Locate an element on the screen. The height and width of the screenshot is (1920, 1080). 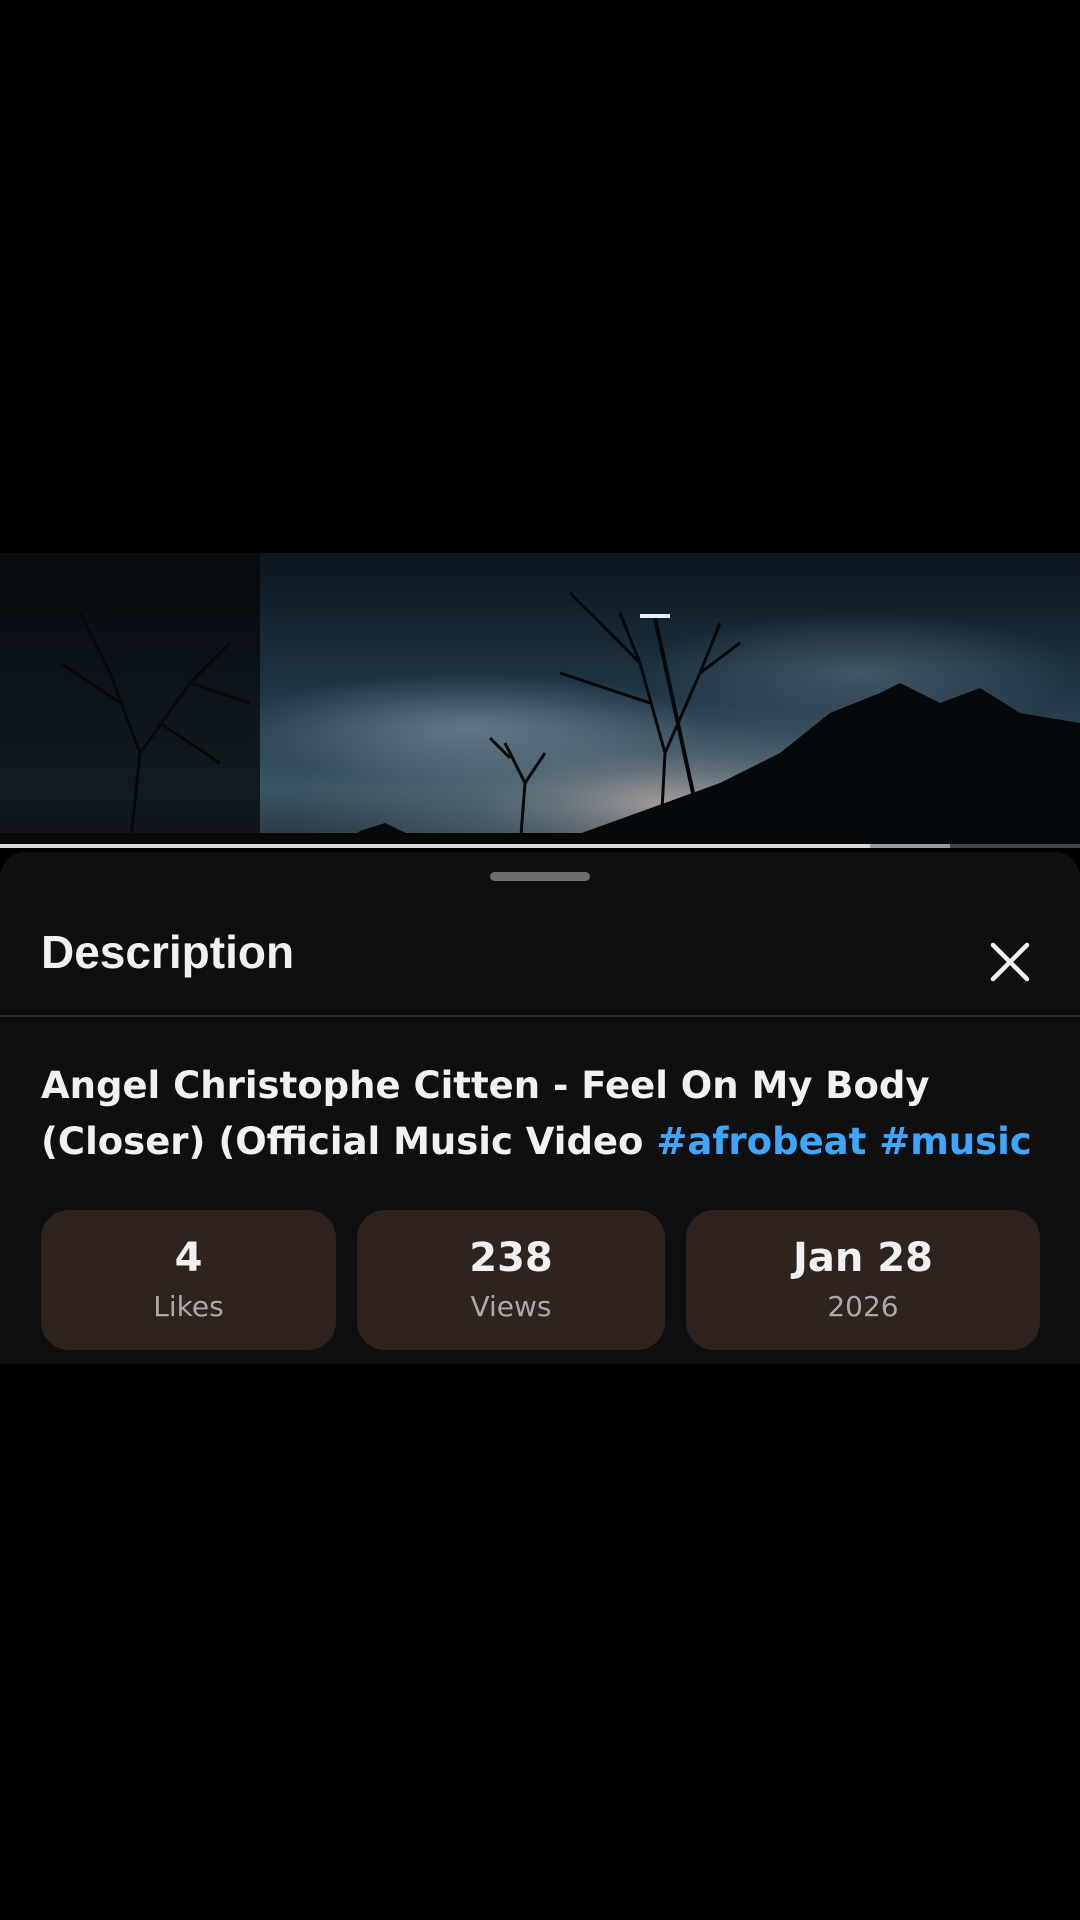
divider is located at coordinates (540, 1016).